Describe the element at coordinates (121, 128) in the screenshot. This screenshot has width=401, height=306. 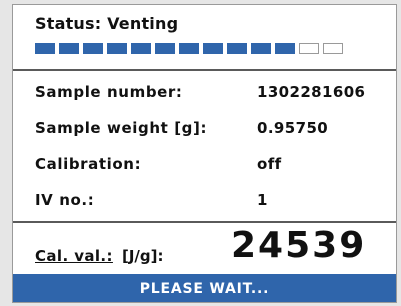
I see `field-label: Sample weight [g]:` at that location.